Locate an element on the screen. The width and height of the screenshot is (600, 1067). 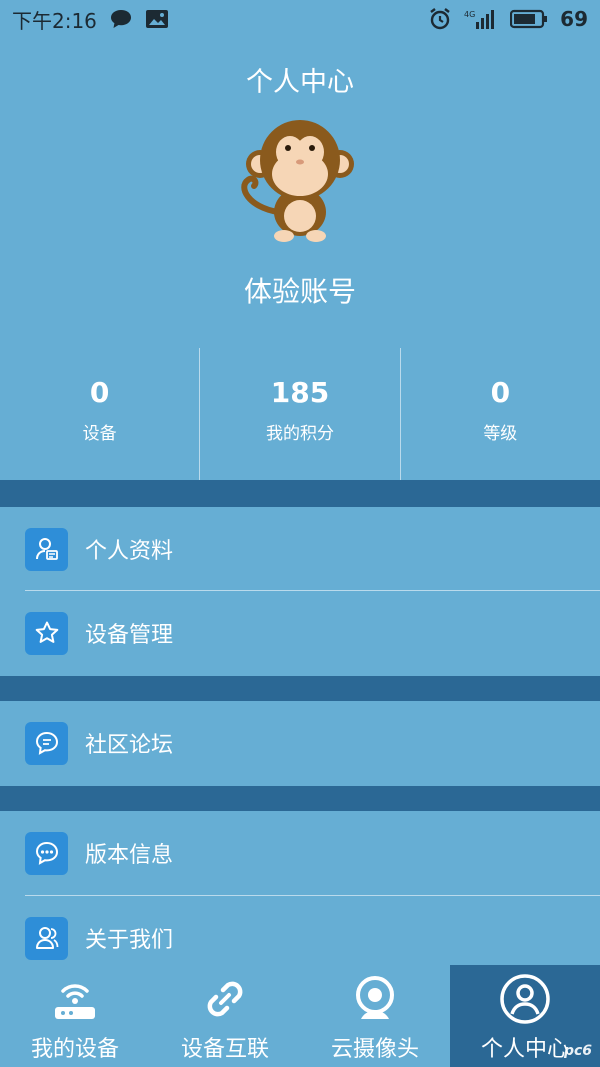
nav-label: 我的设备 is located at coordinates (74, 1049).